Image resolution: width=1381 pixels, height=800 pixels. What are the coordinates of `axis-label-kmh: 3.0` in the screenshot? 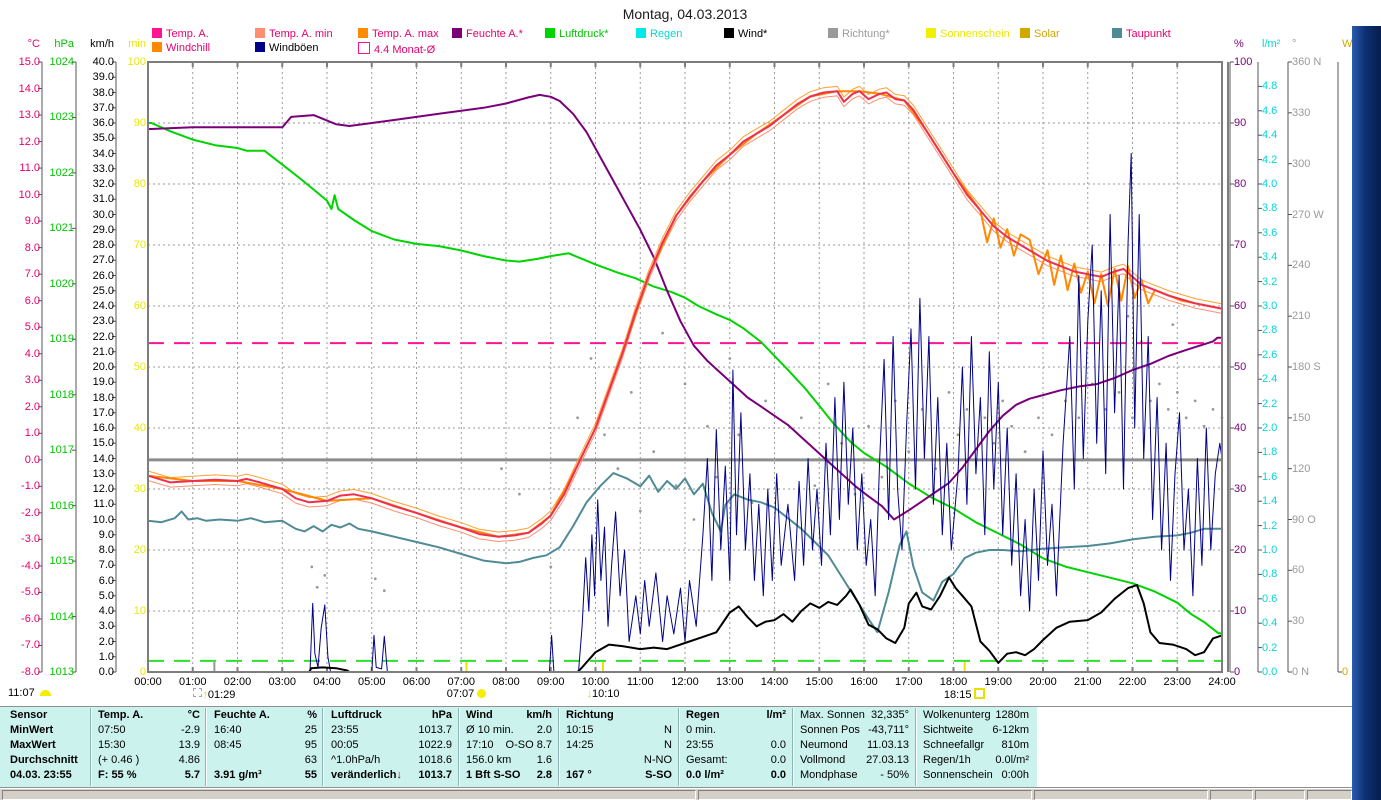 It's located at (106, 626).